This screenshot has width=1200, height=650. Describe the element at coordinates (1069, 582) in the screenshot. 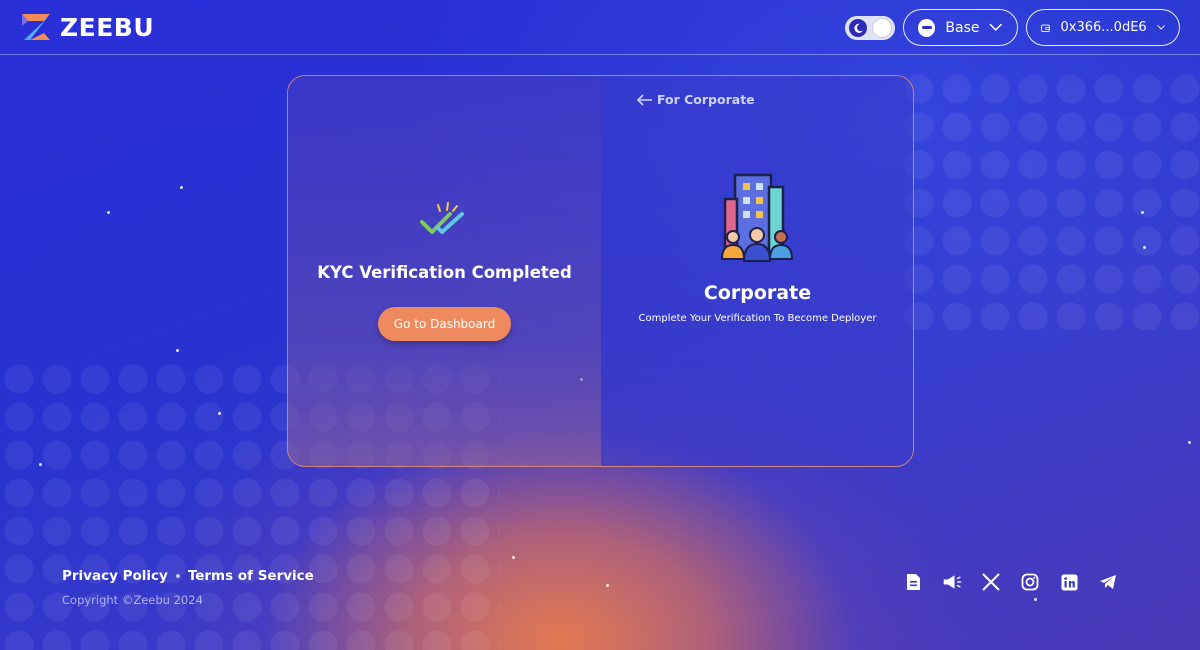

I see `linkedin-icon` at that location.